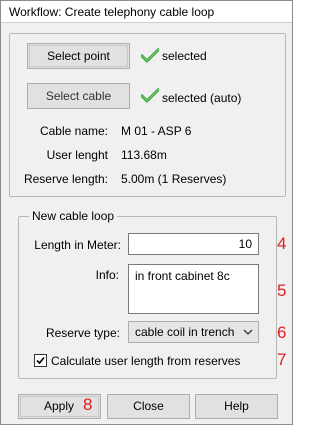  What do you see at coordinates (78, 56) in the screenshot?
I see `select-point-button: Select point` at bounding box center [78, 56].